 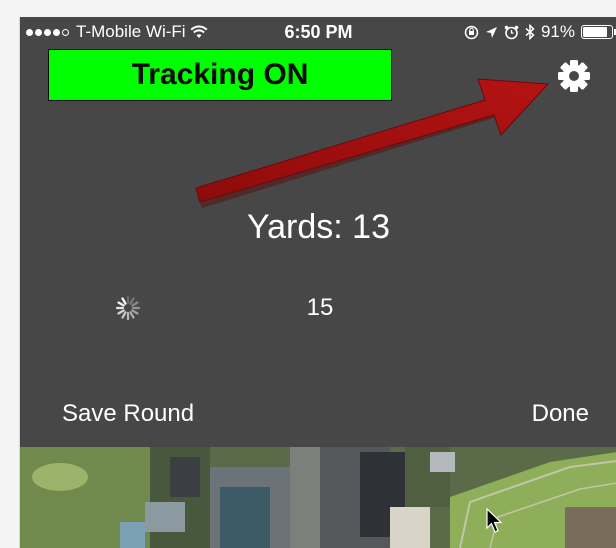 What do you see at coordinates (320, 307) in the screenshot?
I see `count-value: 15` at bounding box center [320, 307].